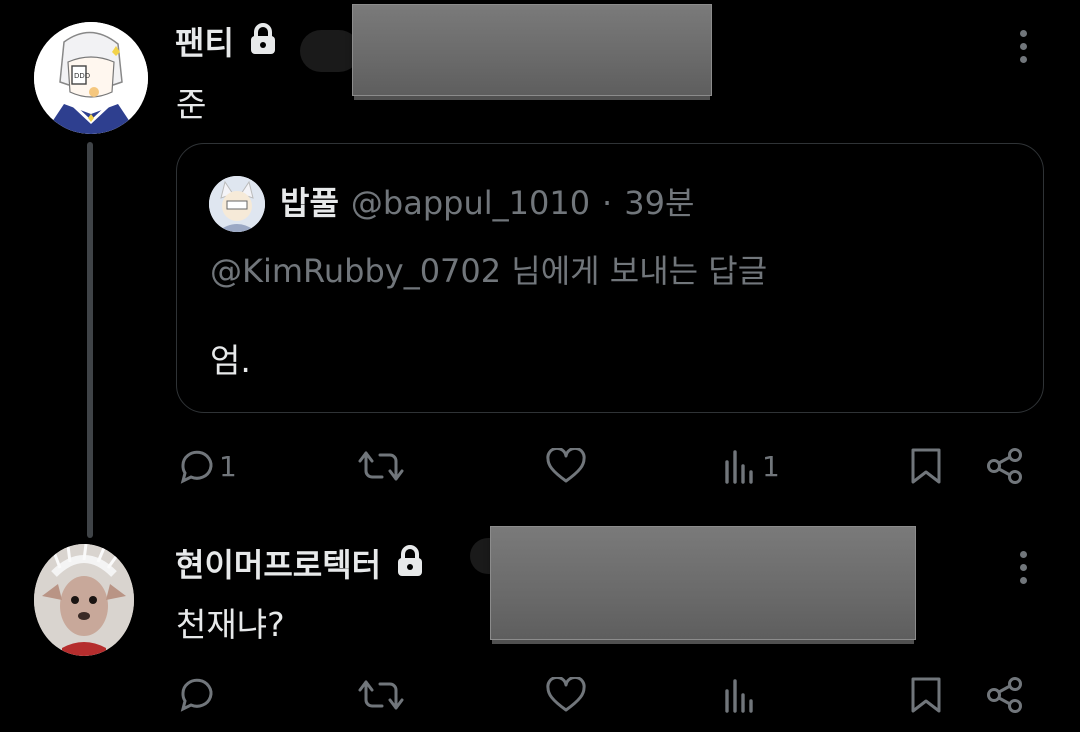 This screenshot has width=1080, height=732. What do you see at coordinates (659, 201) in the screenshot?
I see `quote-timestamp: 39분` at bounding box center [659, 201].